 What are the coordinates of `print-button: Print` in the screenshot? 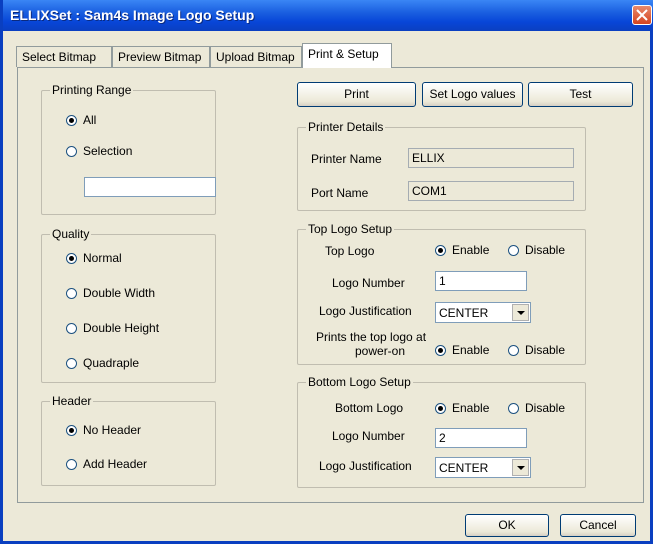 It's located at (356, 94).